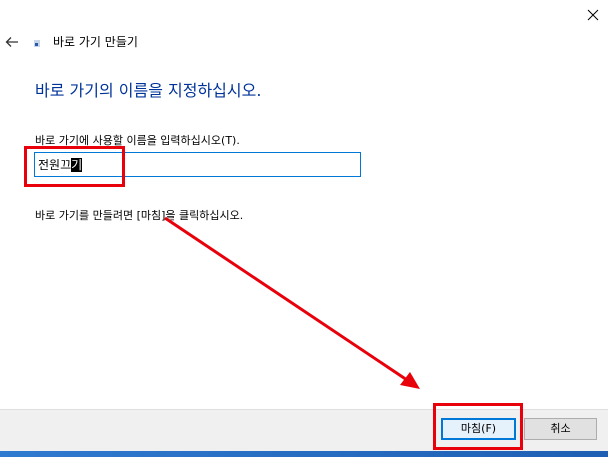 This screenshot has width=608, height=457. I want to click on page-heading: 바로 가기의 이름을 지정하십시오., so click(148, 90).